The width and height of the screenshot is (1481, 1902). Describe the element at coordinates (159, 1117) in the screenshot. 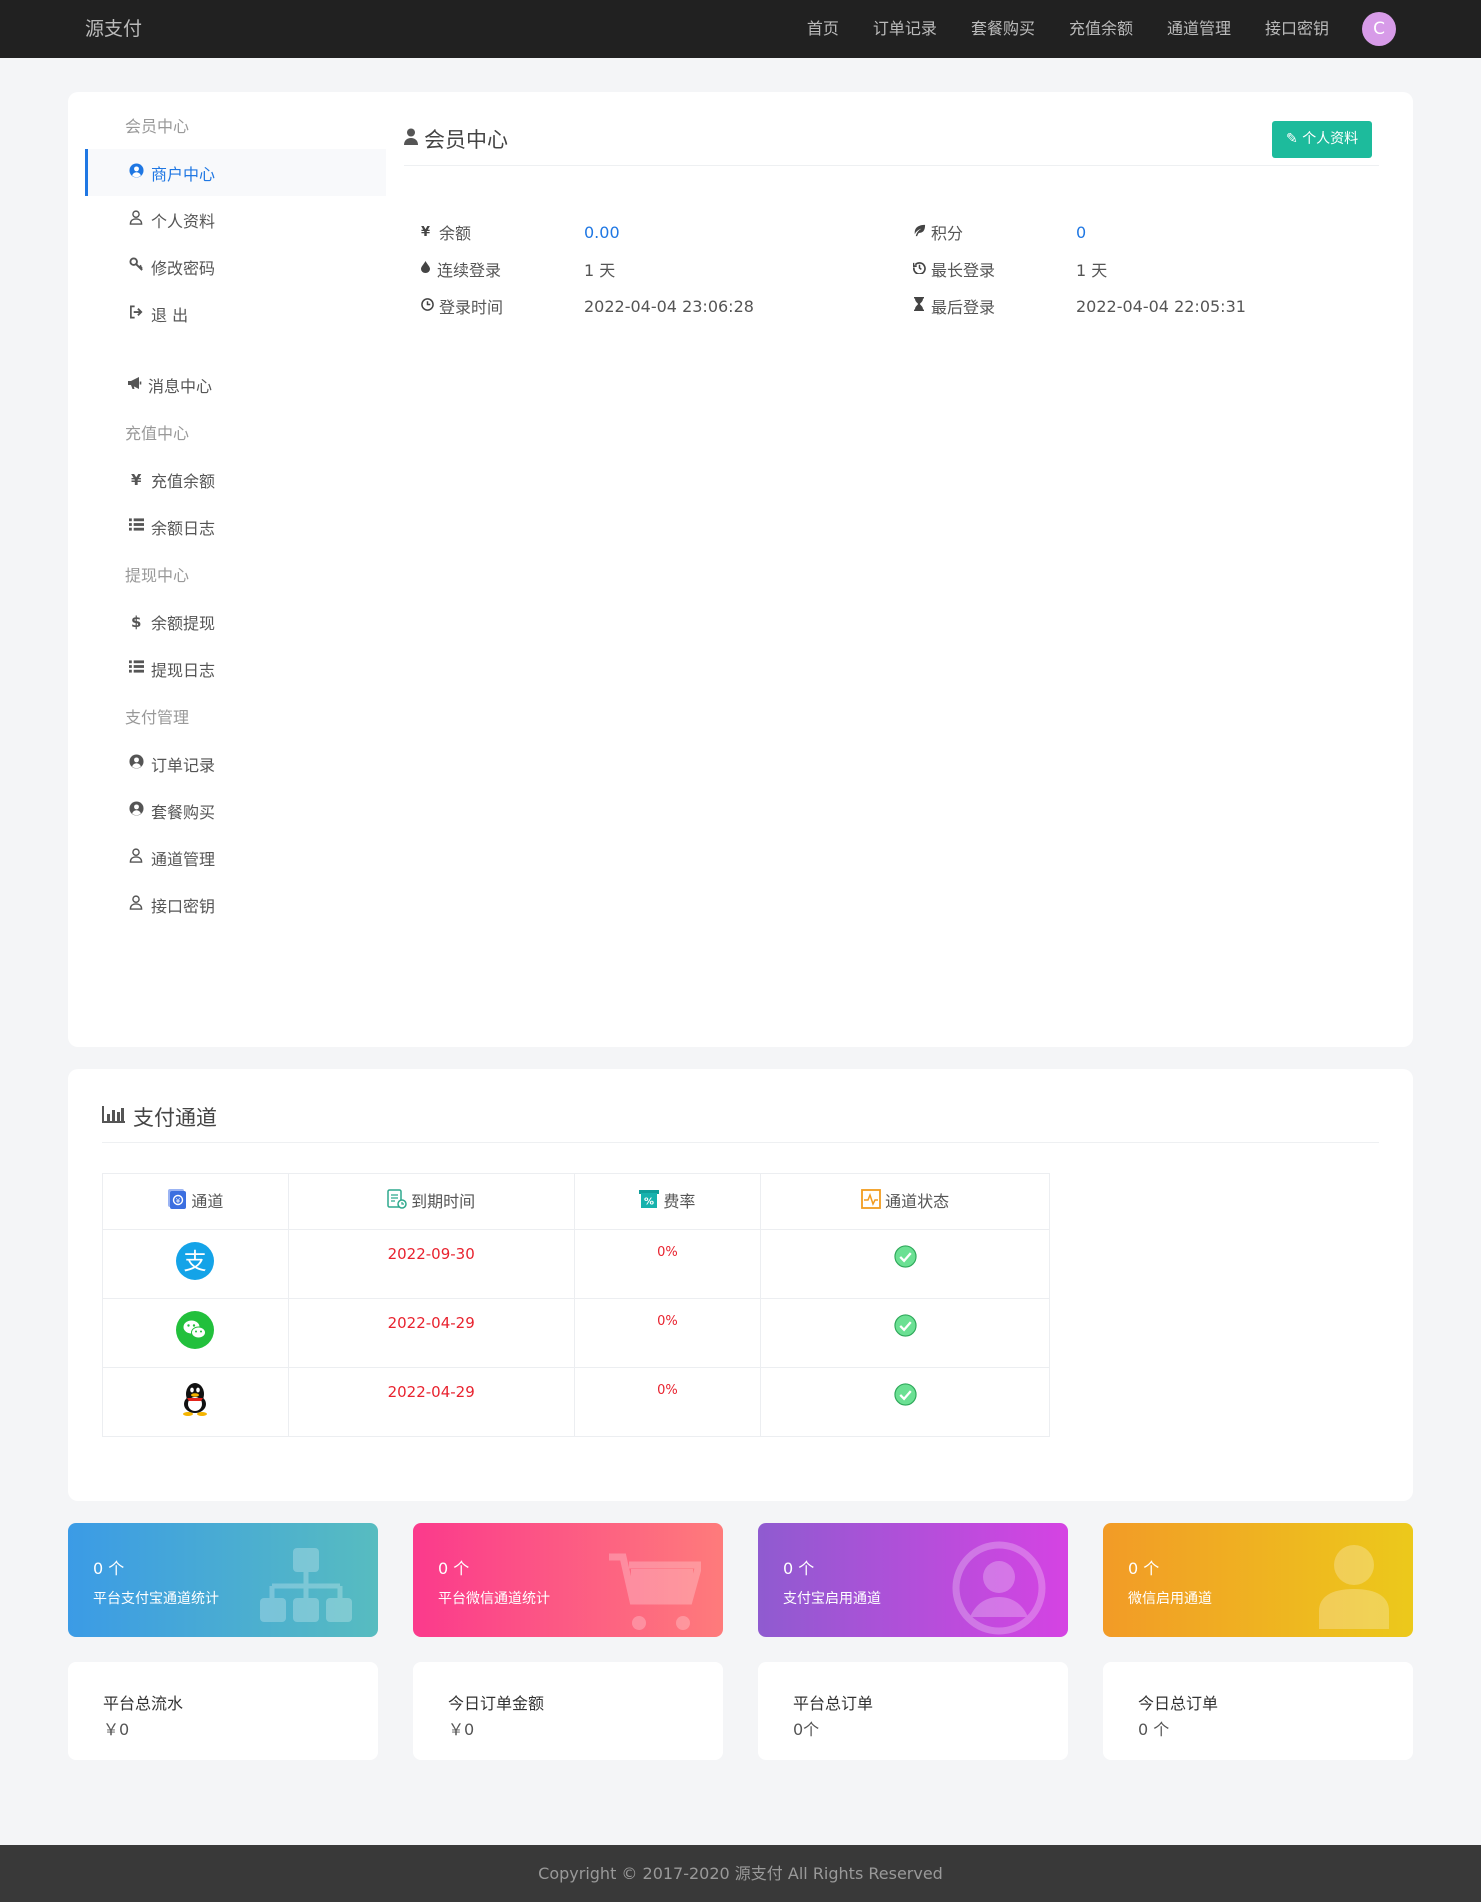

I see `channels-title: 支付通道` at that location.